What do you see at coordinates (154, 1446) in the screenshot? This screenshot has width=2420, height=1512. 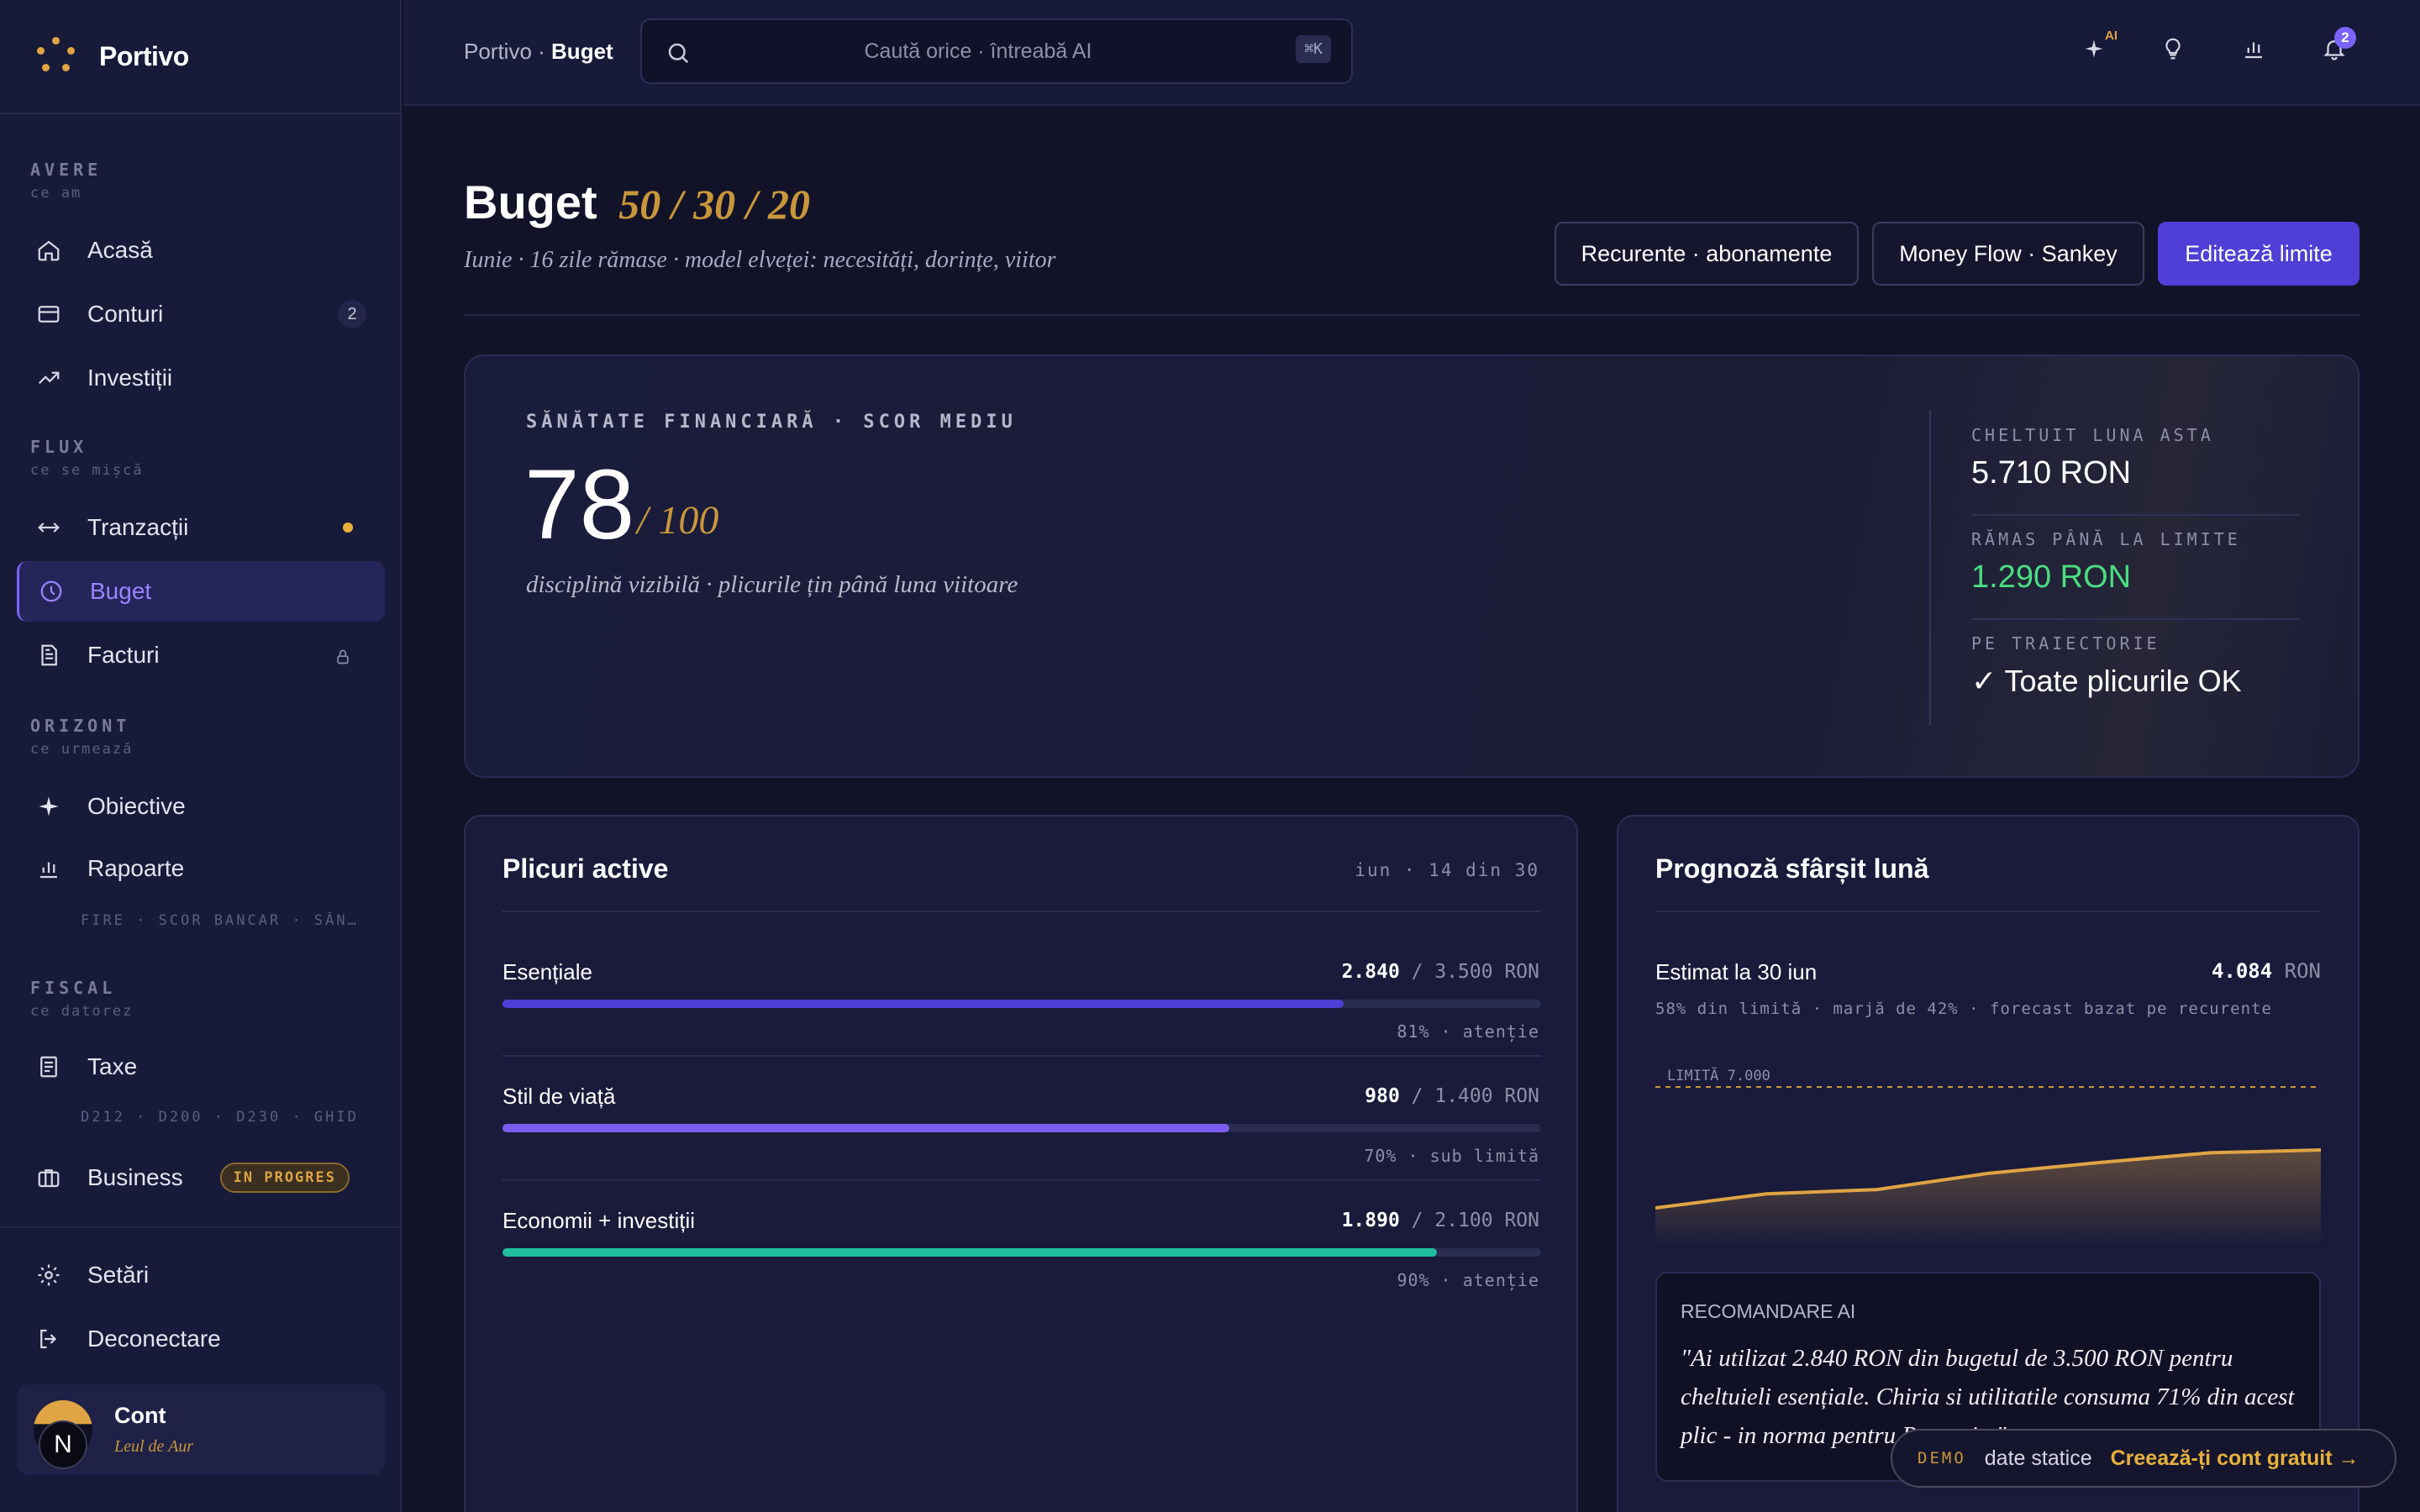 I see `account-subtitle: Leul de Aur` at bounding box center [154, 1446].